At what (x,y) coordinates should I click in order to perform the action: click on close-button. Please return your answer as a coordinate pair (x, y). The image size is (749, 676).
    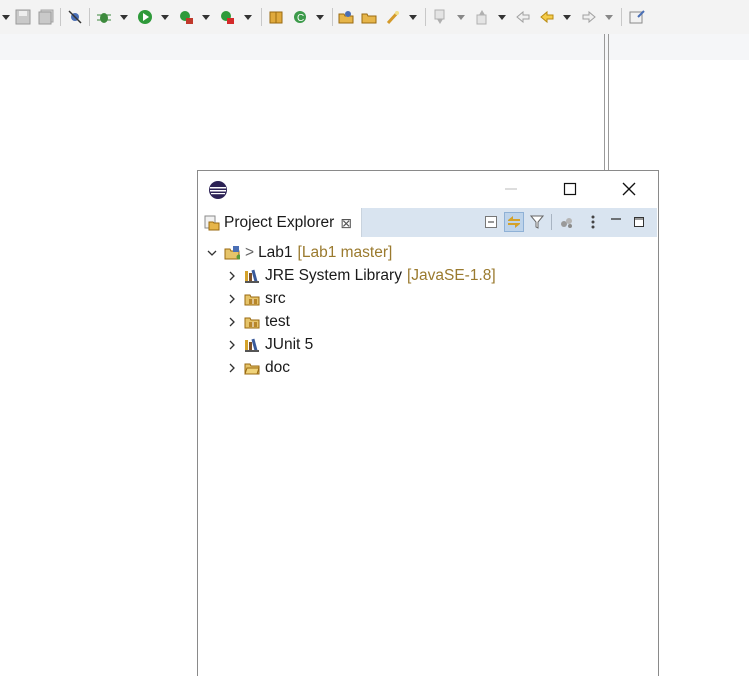
    Looking at the image, I should click on (629, 189).